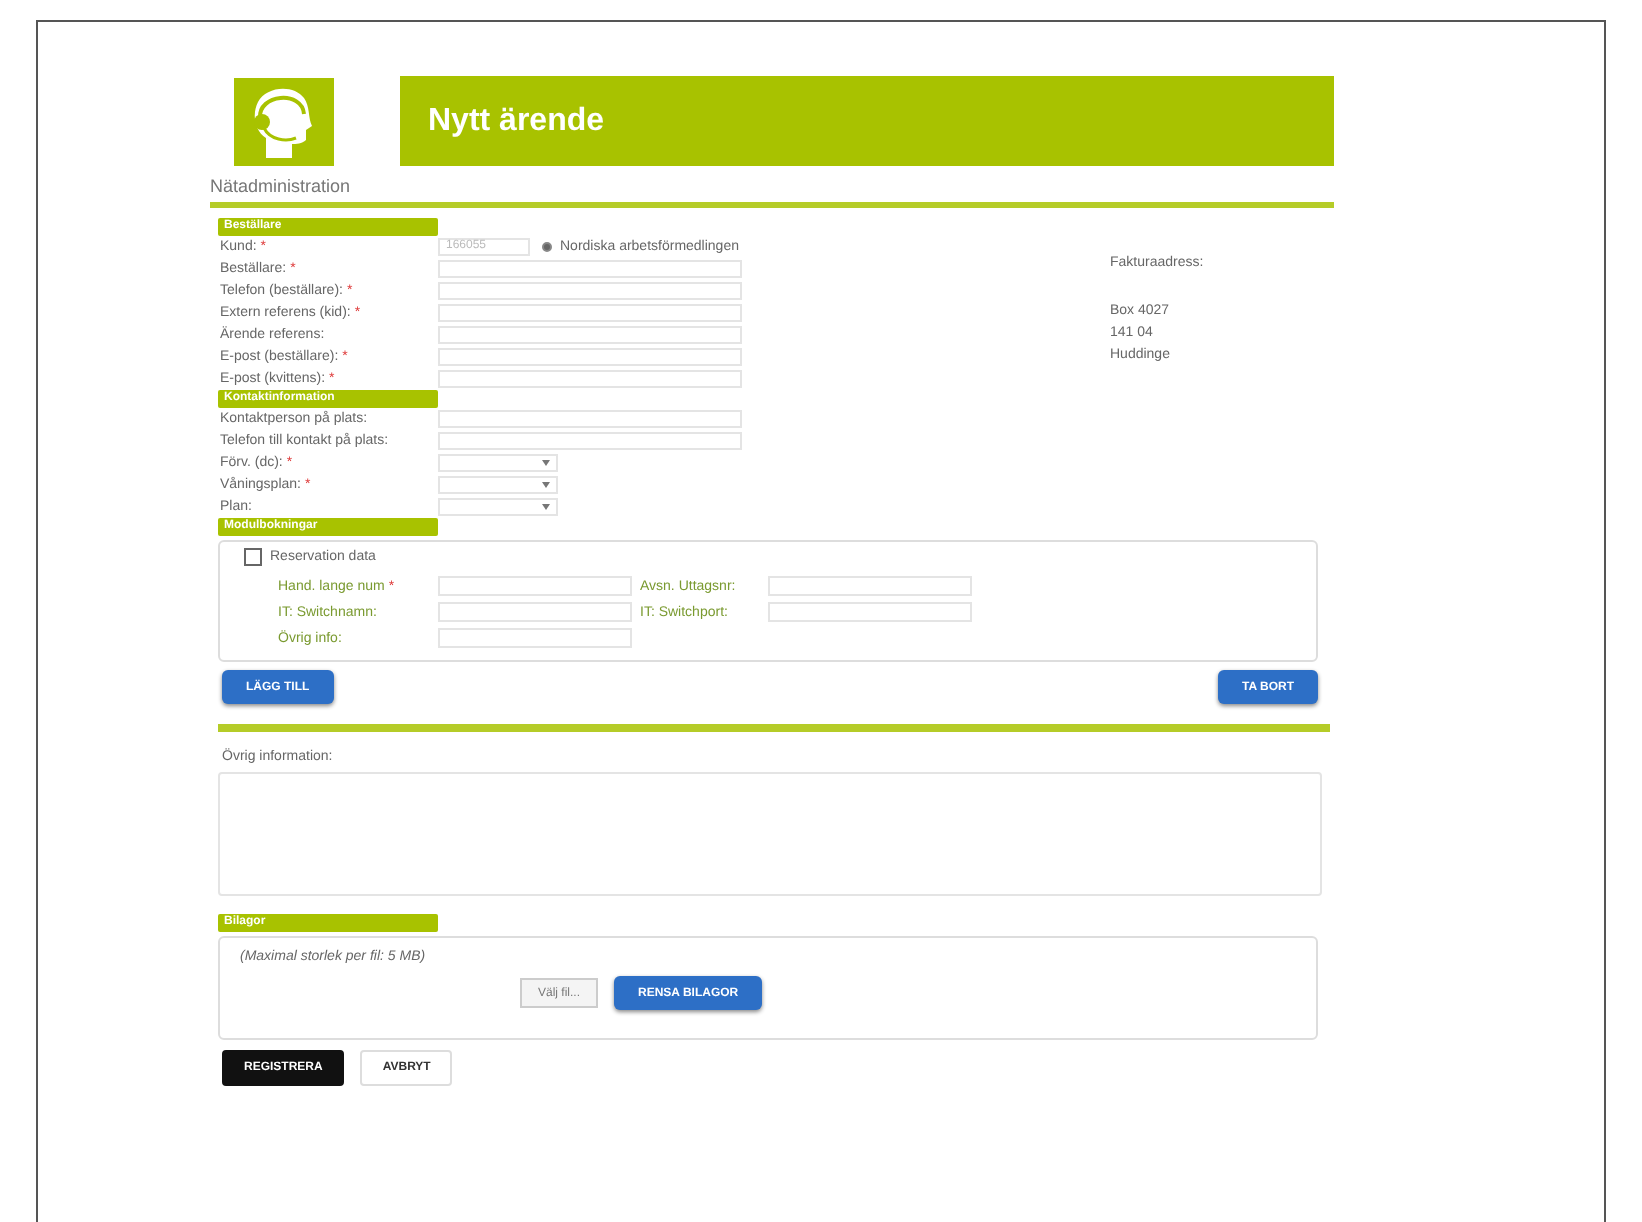 This screenshot has width=1642, height=1222. What do you see at coordinates (867, 121) in the screenshot?
I see `page-title: Nytt ärende` at bounding box center [867, 121].